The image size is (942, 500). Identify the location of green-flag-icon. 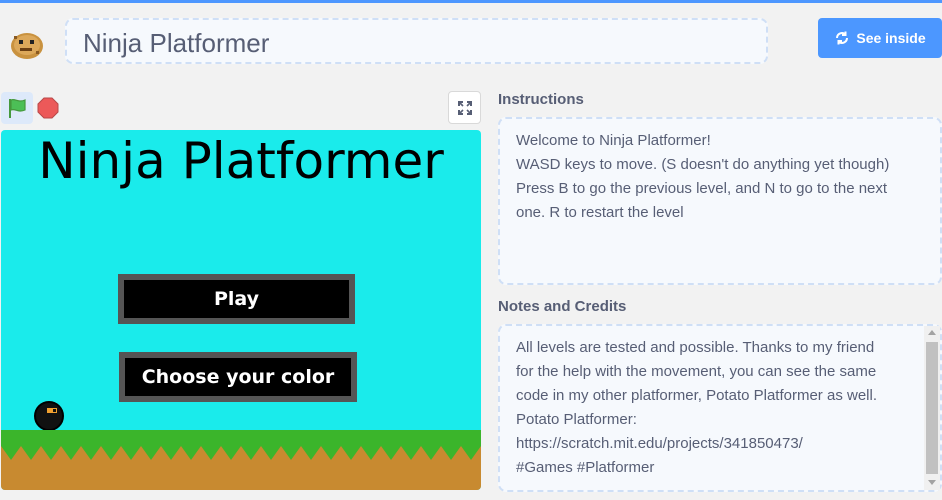
(17, 108).